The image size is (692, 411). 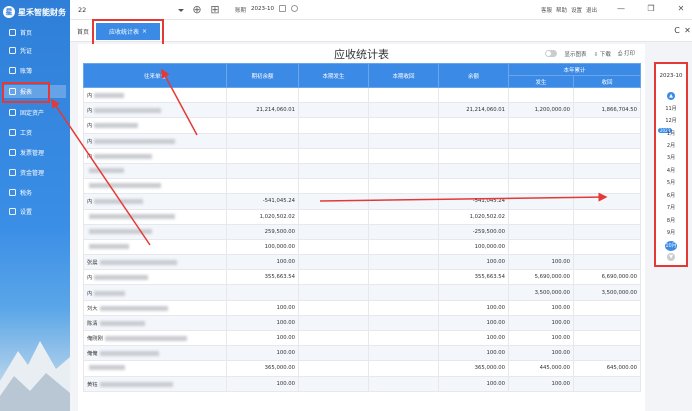 I want to click on sidebar-item-fixed-assets: 固定资产, so click(x=35, y=112).